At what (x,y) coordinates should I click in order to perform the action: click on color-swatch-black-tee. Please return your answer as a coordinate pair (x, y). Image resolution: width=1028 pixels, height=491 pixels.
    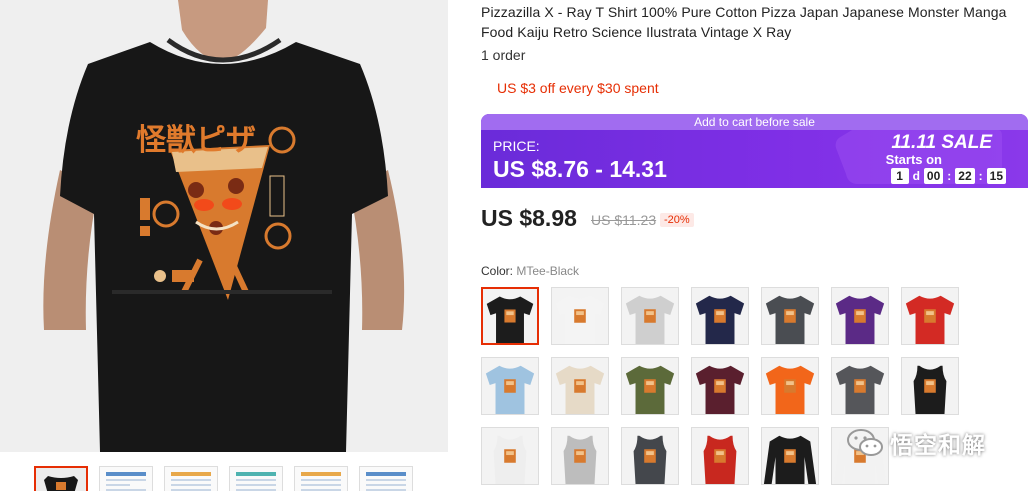
    Looking at the image, I should click on (510, 316).